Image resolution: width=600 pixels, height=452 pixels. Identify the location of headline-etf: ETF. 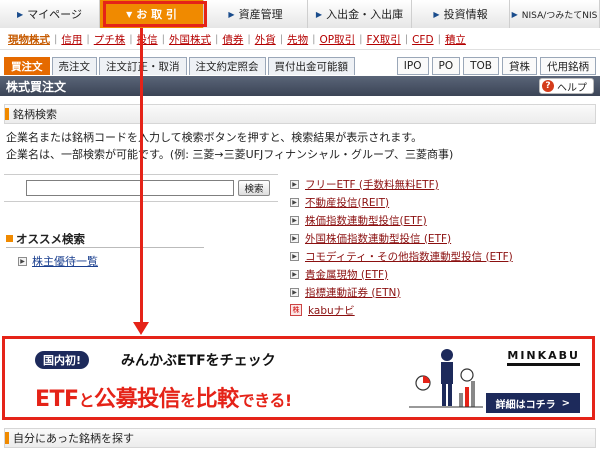
(57, 399).